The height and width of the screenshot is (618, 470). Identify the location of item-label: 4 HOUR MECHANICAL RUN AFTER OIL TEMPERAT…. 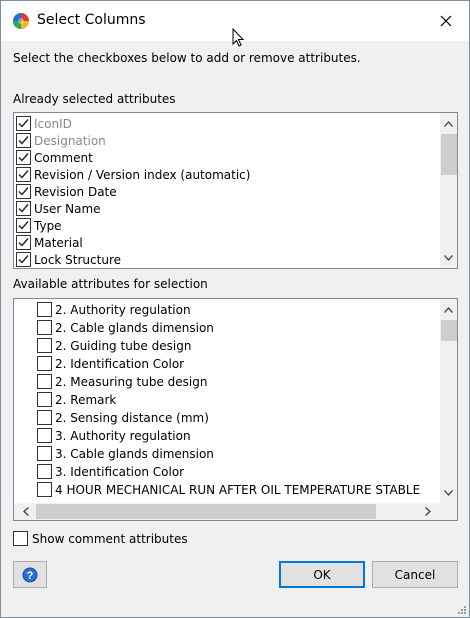
(238, 489).